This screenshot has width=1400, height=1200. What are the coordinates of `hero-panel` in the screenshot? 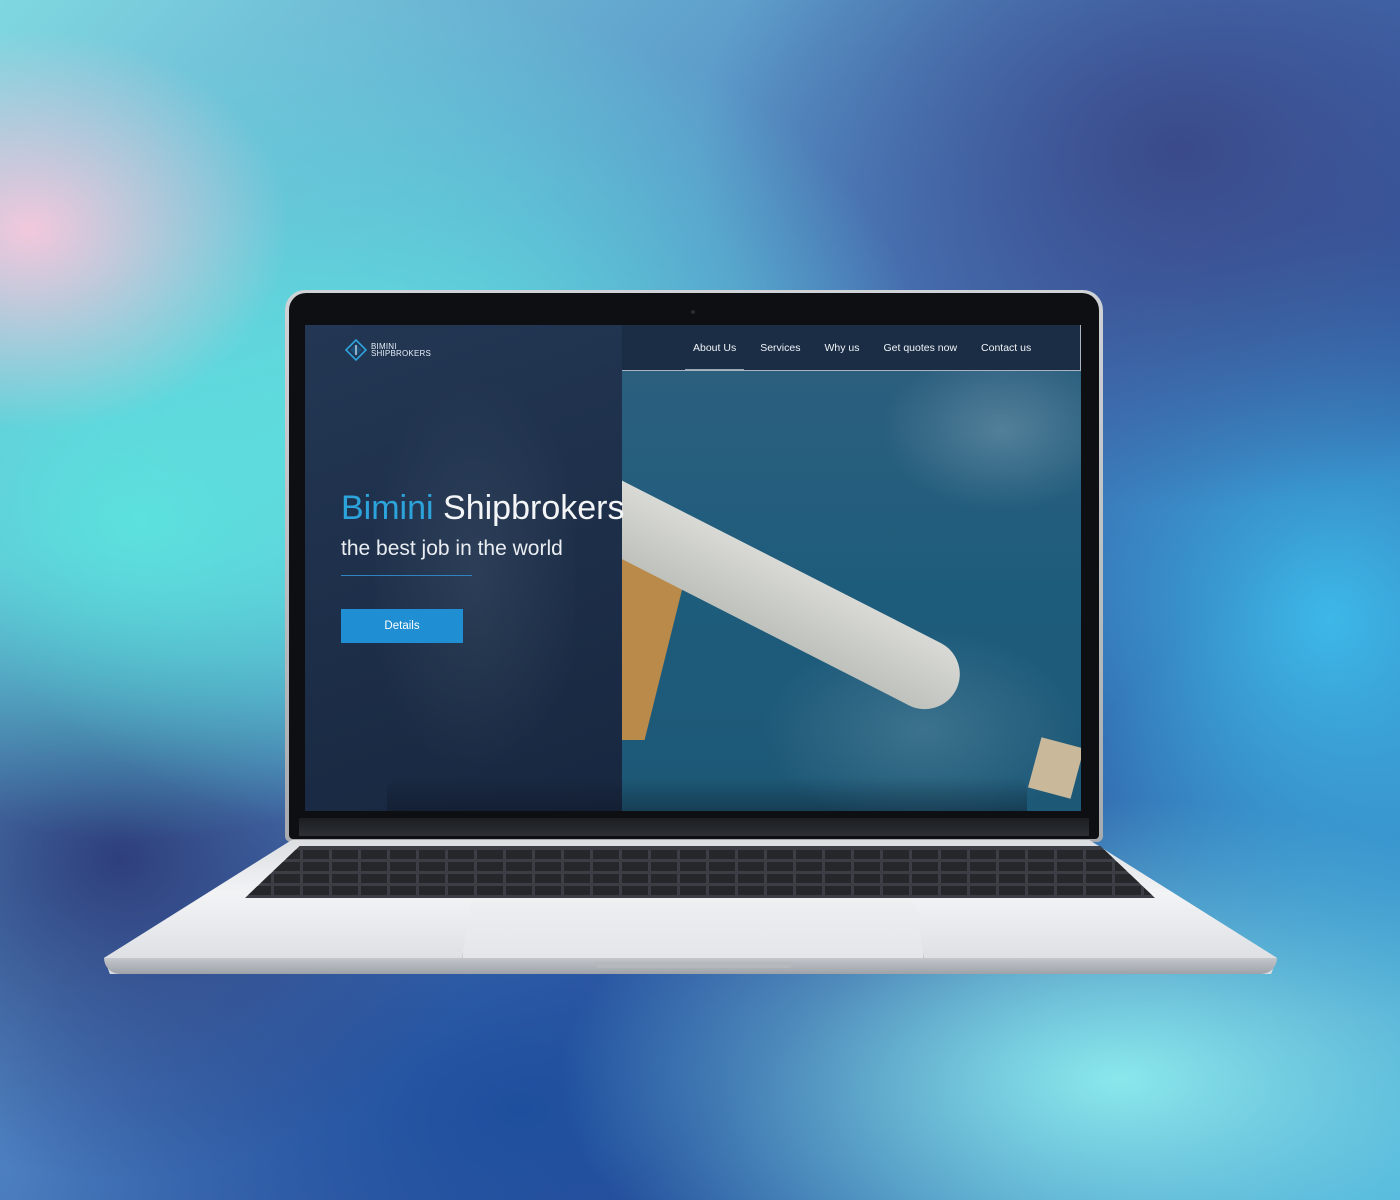 It's located at (463, 568).